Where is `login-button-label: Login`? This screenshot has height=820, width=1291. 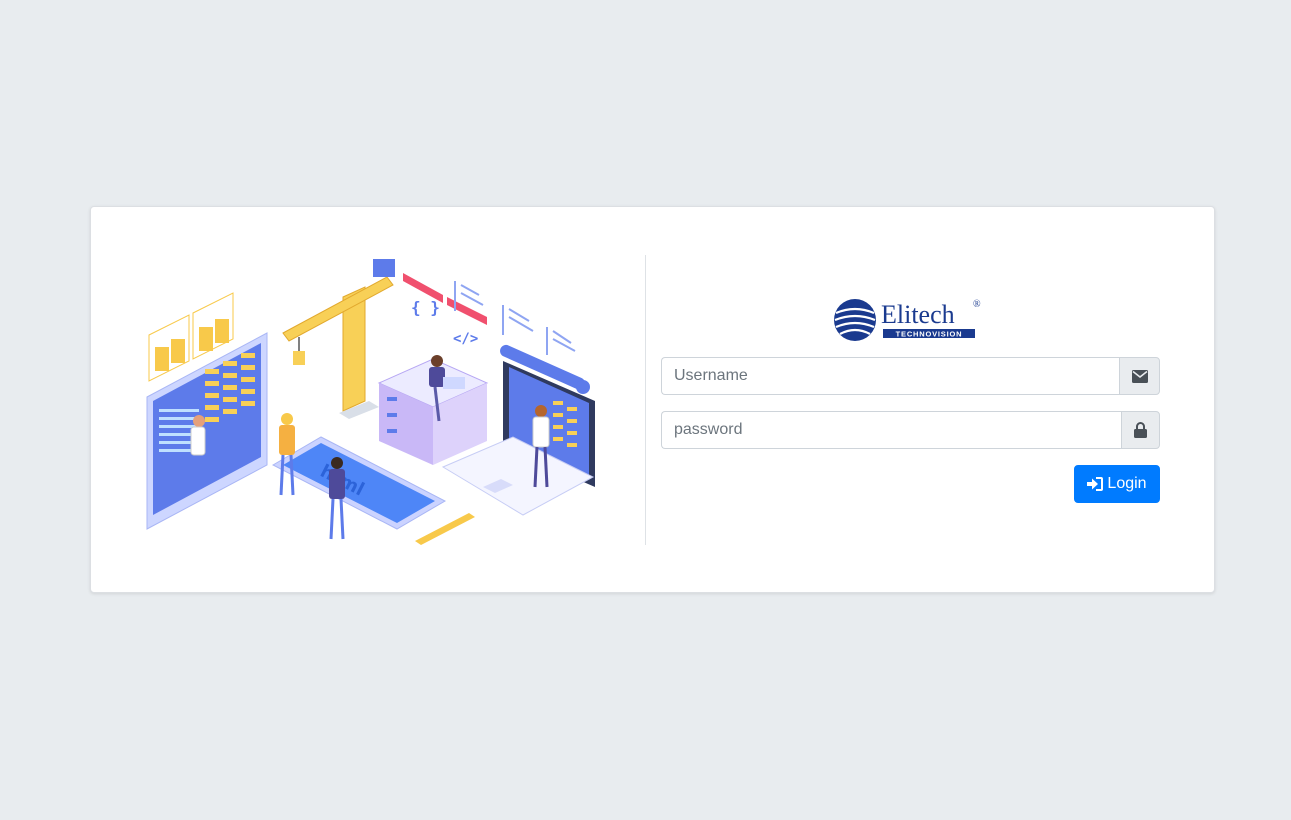
login-button-label: Login is located at coordinates (1127, 483).